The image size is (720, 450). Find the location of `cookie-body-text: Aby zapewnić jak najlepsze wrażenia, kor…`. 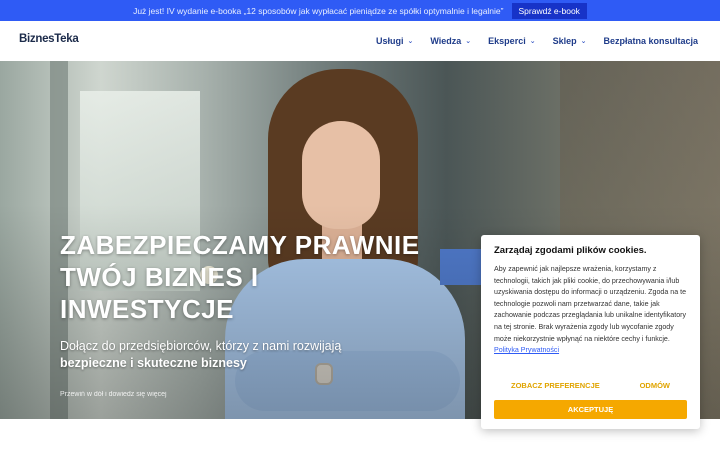

cookie-body-text: Aby zapewnić jak najlepsze wrażenia, kor… is located at coordinates (590, 304).